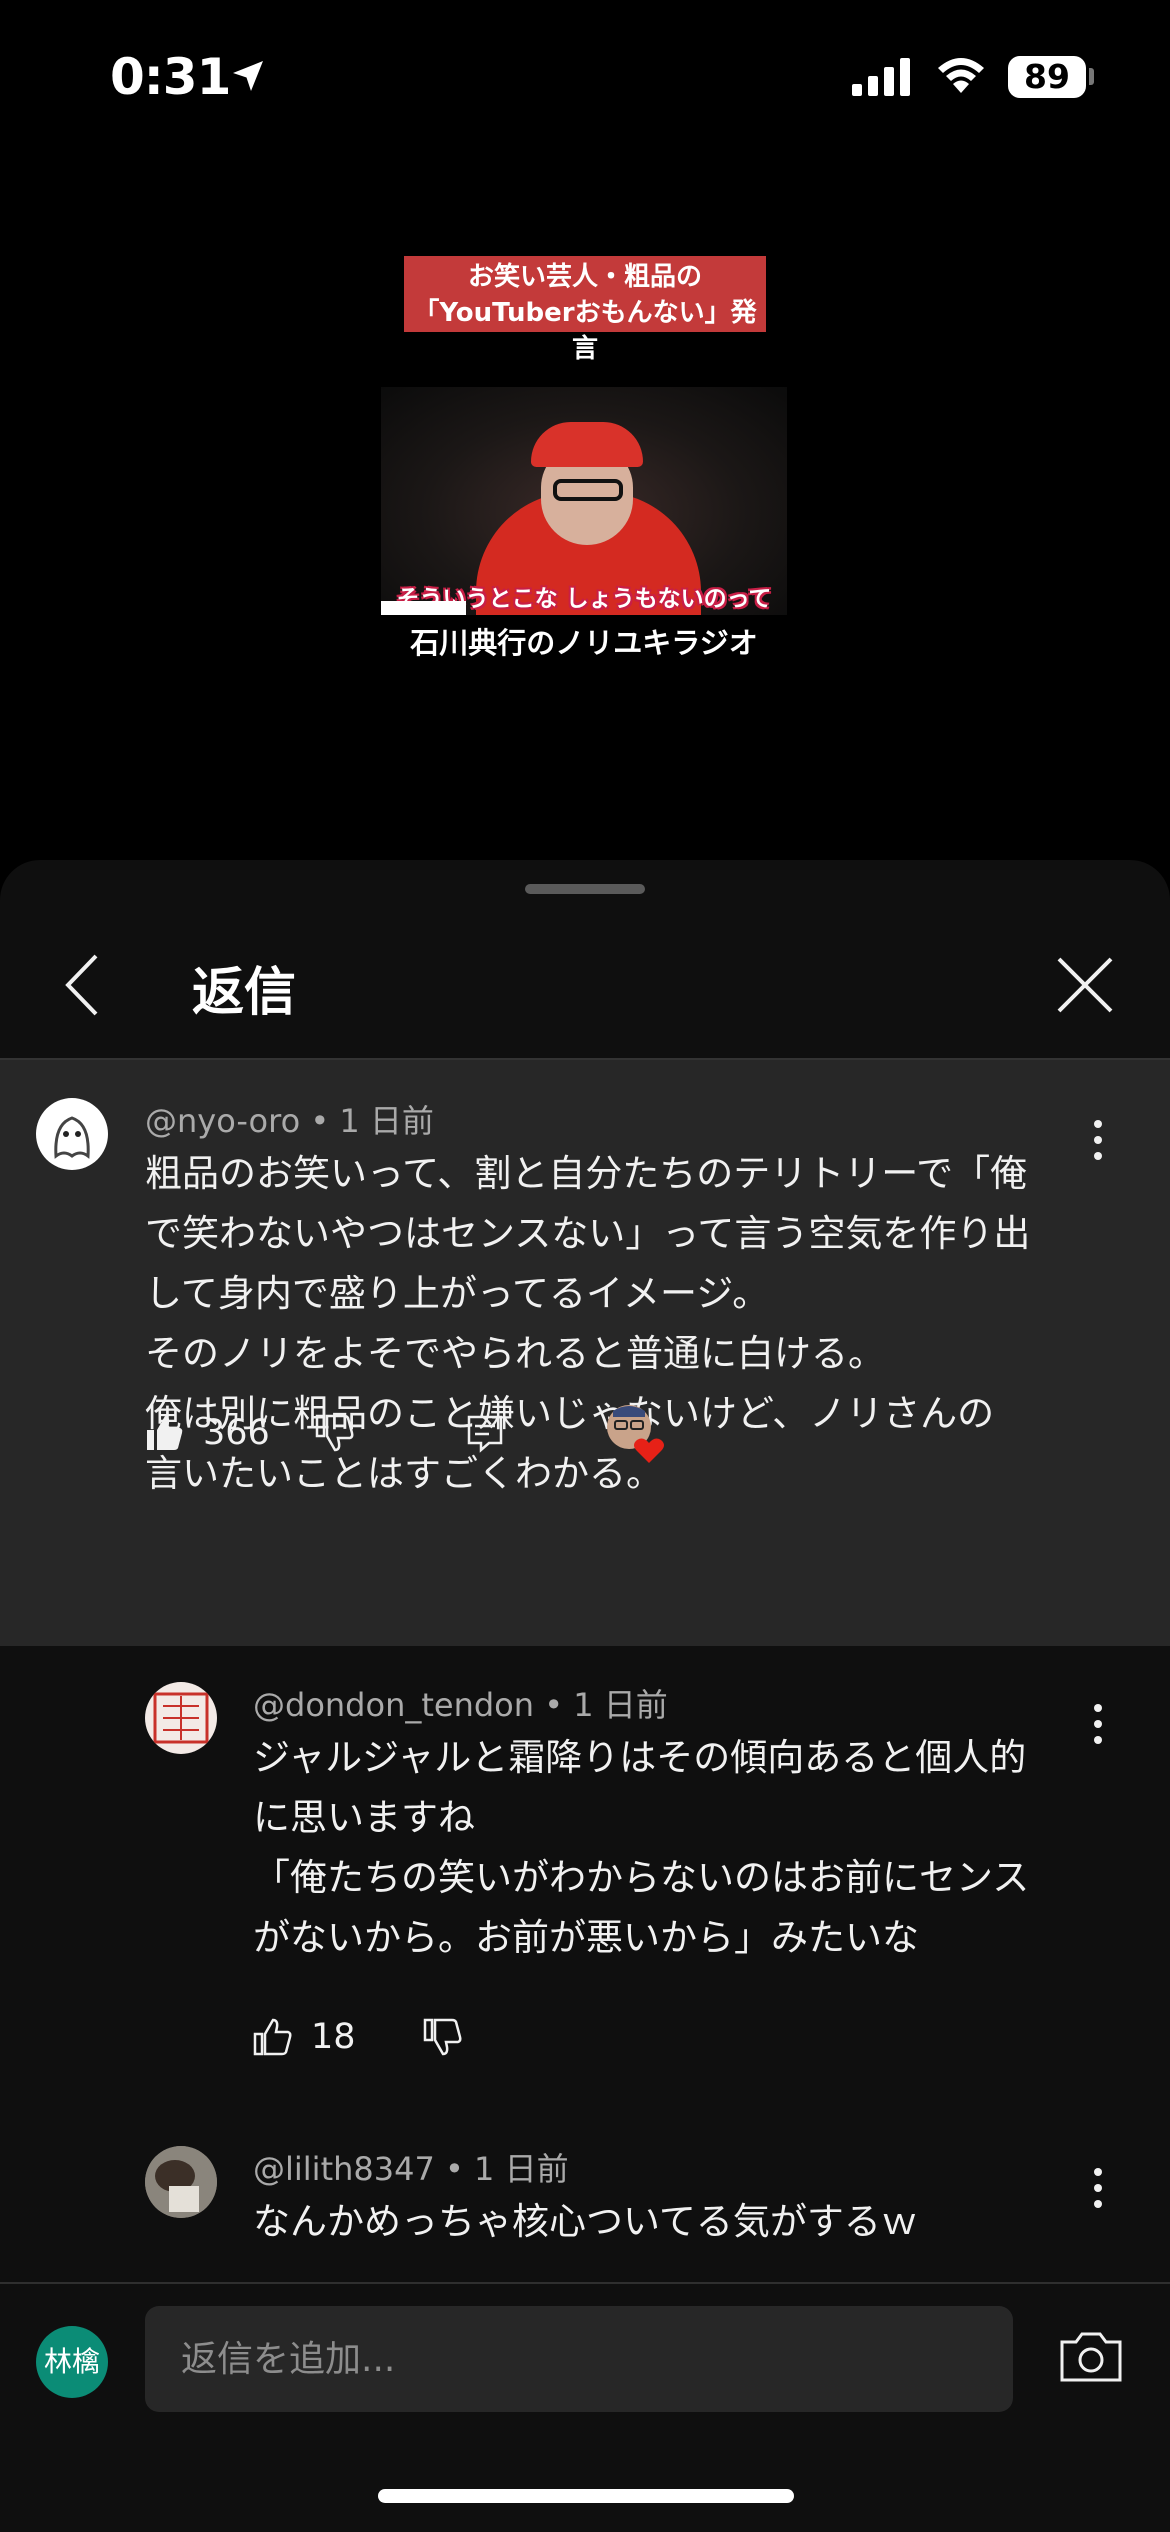 This screenshot has width=1170, height=2532. What do you see at coordinates (579, 2359) in the screenshot?
I see `reply-input` at bounding box center [579, 2359].